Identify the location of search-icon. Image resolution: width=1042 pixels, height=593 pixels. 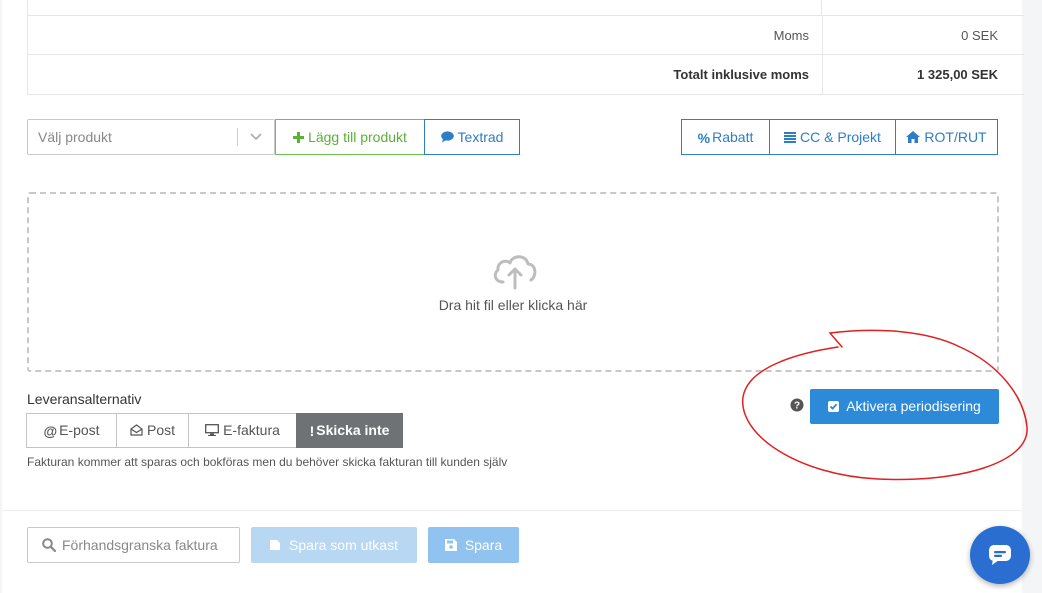
(49, 545).